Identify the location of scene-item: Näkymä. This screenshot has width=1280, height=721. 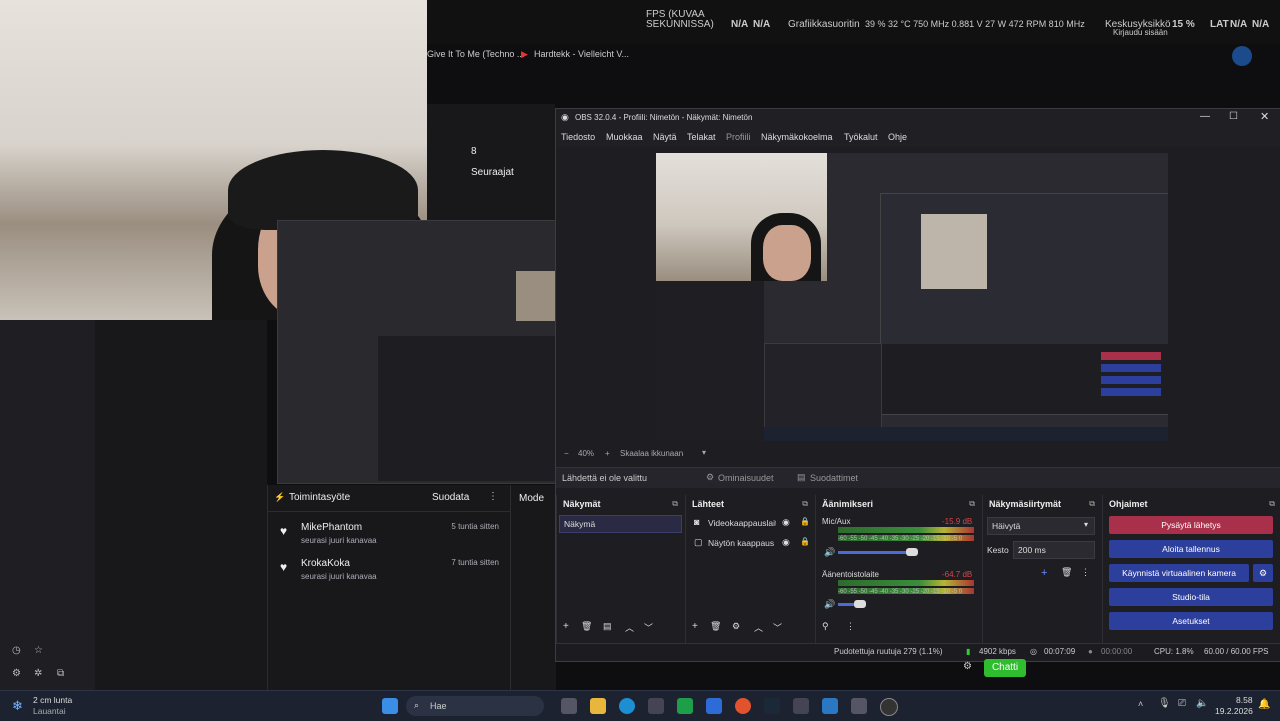
(620, 524).